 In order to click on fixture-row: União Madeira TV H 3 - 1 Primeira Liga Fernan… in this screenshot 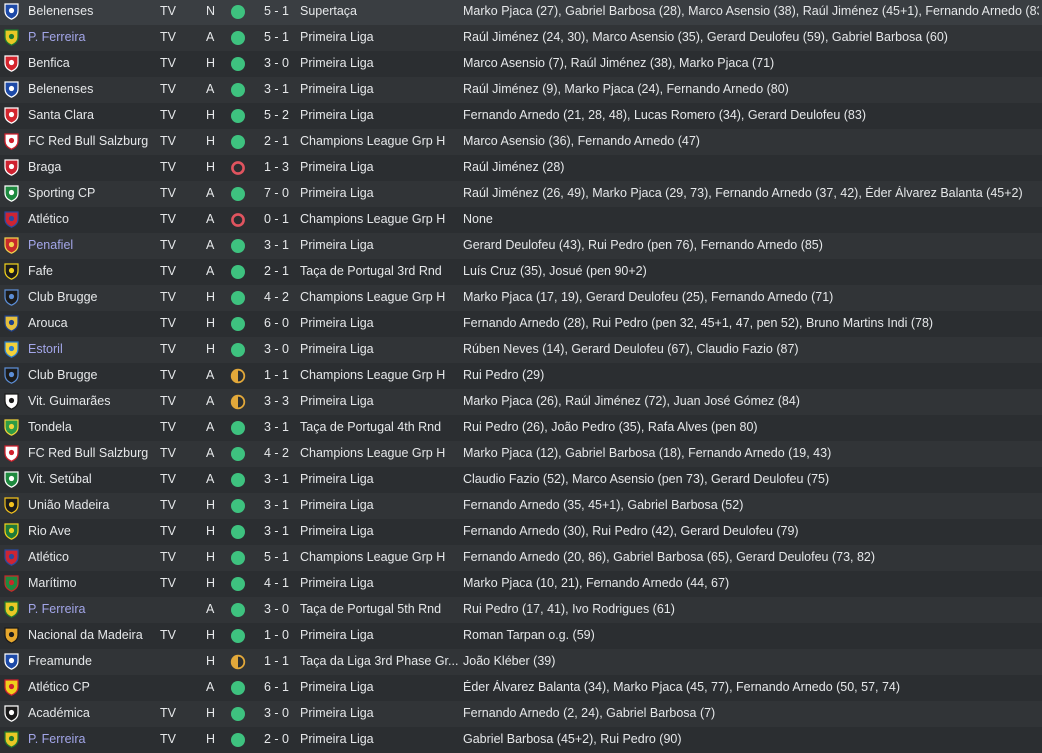, I will do `click(521, 506)`.